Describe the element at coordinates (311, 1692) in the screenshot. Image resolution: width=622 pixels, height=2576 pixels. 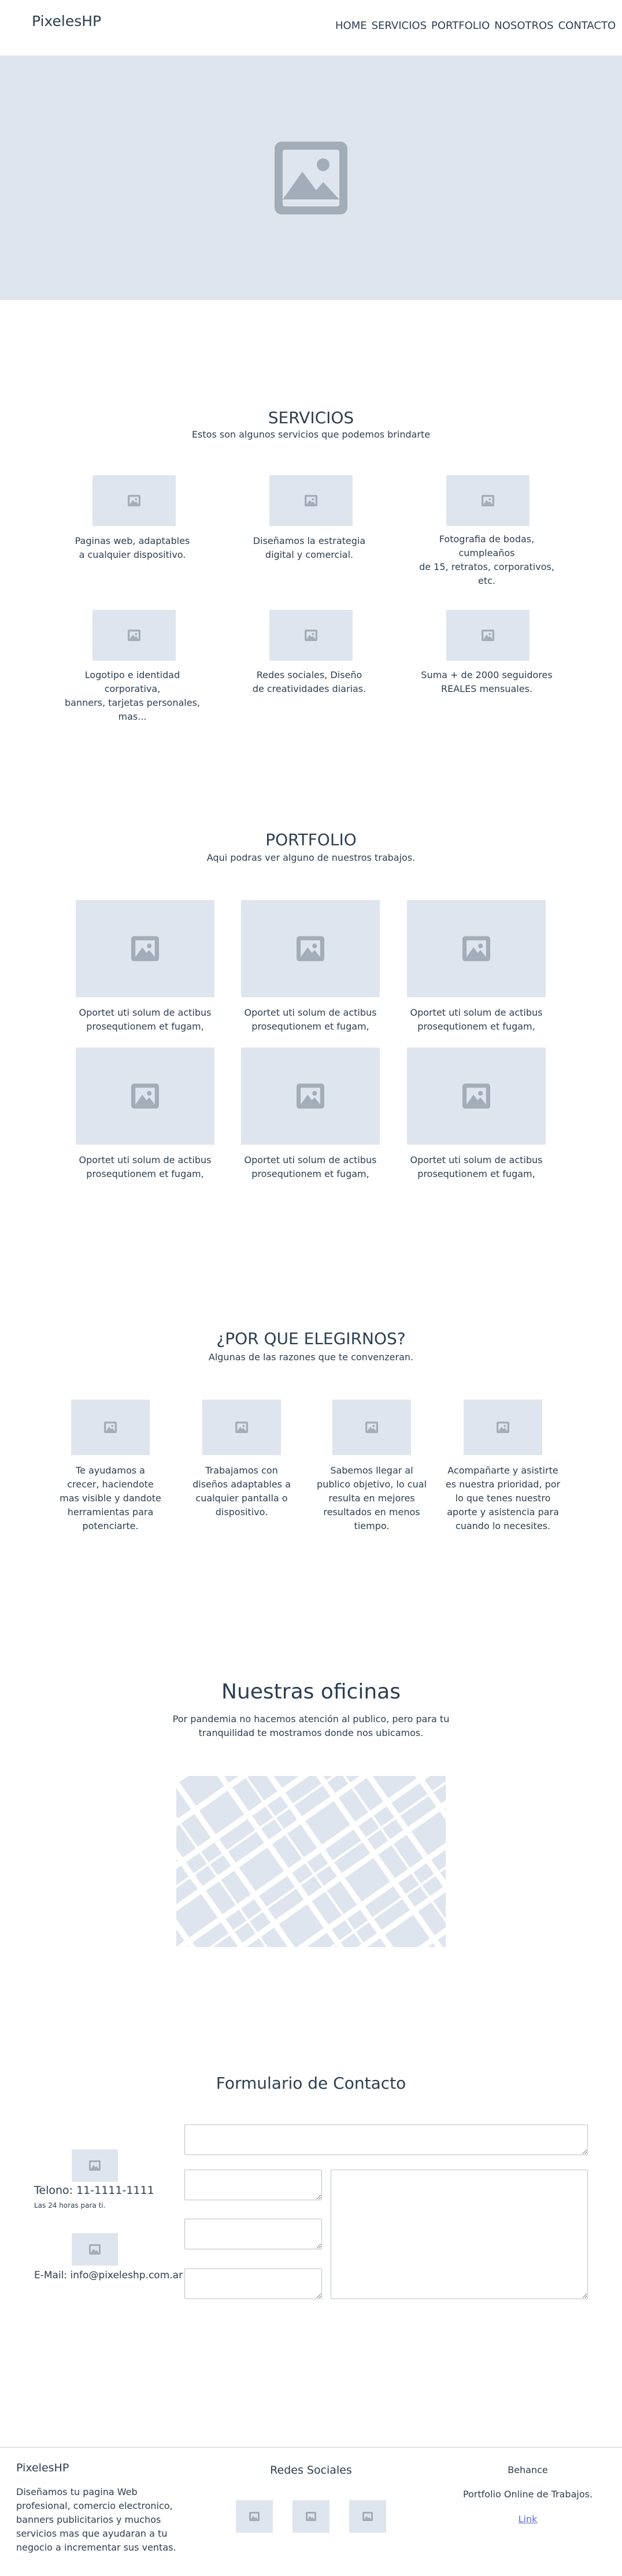
I see `oficinas-title: Nuestras oficinas` at that location.